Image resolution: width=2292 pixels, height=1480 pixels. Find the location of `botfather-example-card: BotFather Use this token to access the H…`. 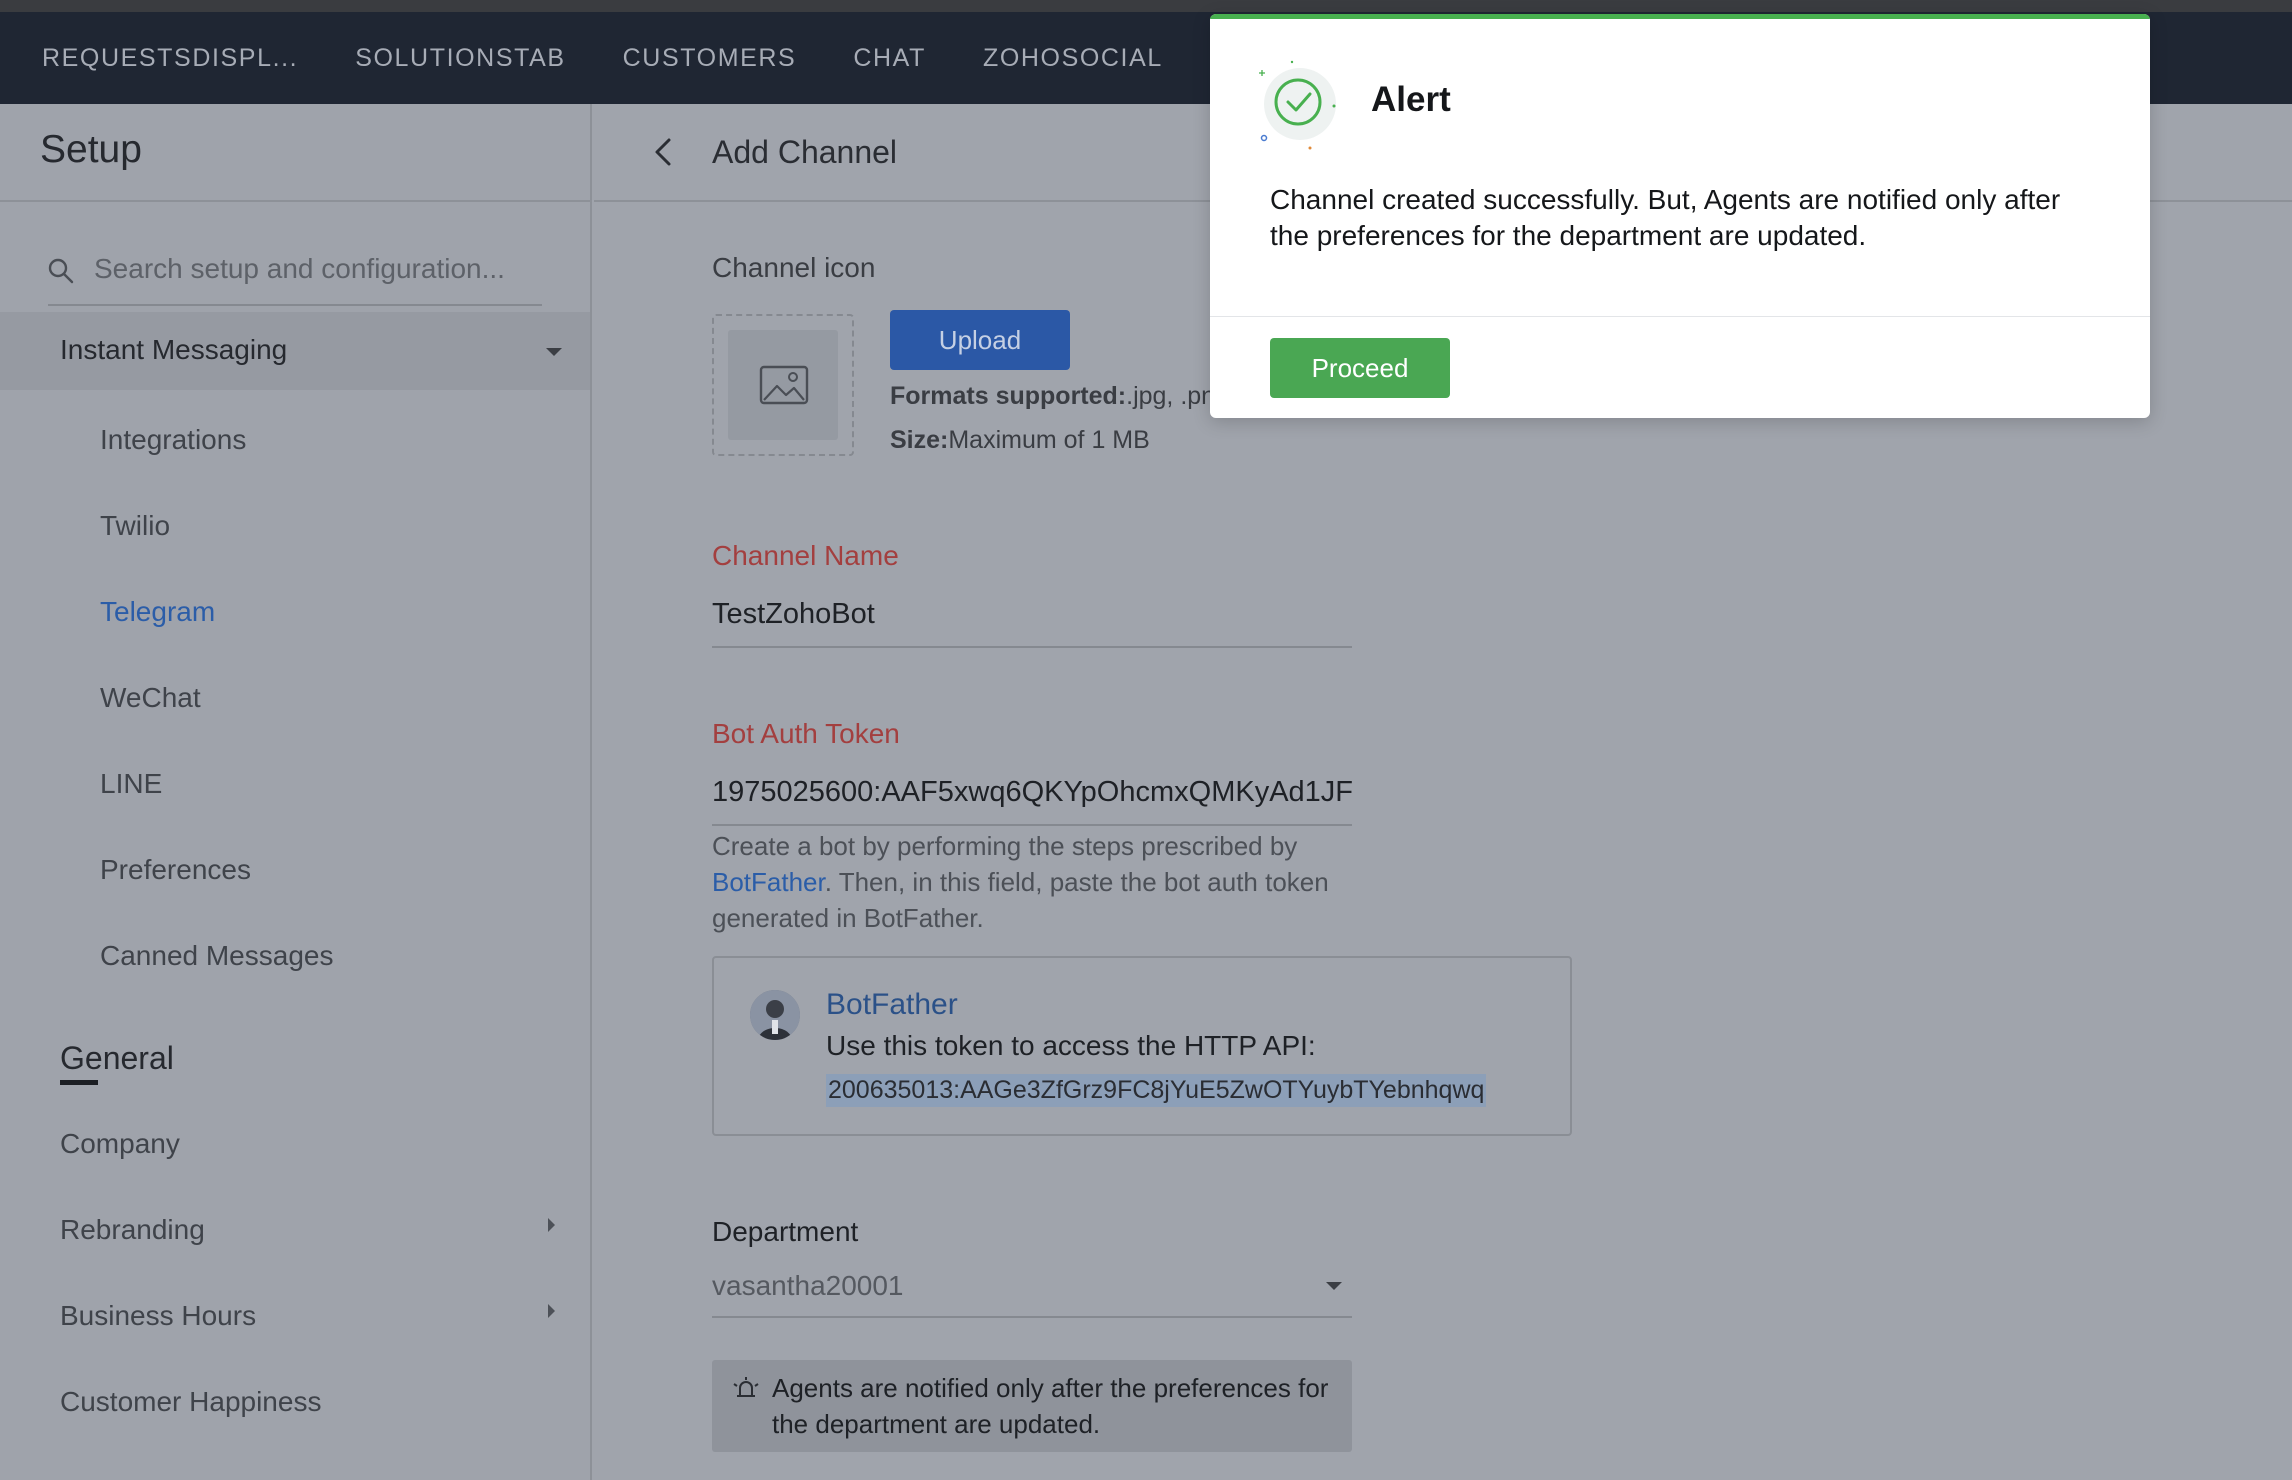

botfather-example-card: BotFather Use this token to access the H… is located at coordinates (1142, 1046).